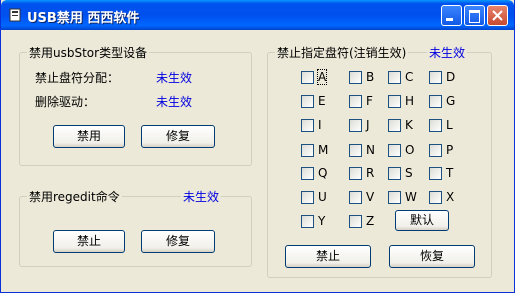  What do you see at coordinates (409, 125) in the screenshot?
I see `drive-checkbox-label-k: K` at bounding box center [409, 125].